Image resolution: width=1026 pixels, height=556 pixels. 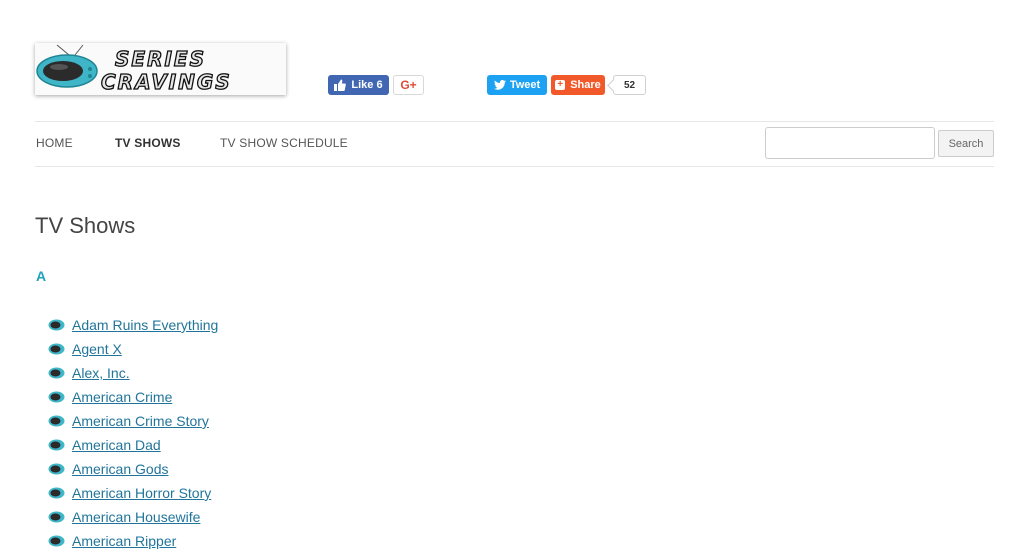 I want to click on google-plus-button: G+, so click(x=408, y=85).